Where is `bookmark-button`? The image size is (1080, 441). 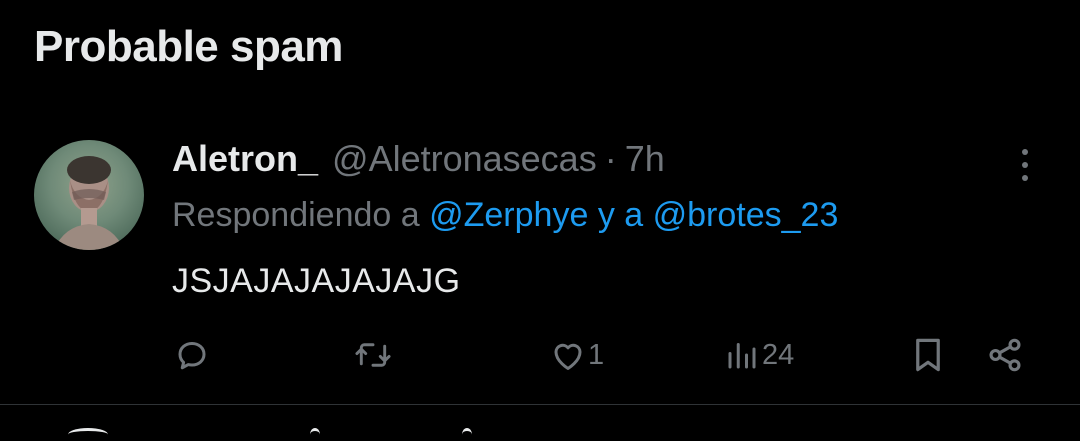 bookmark-button is located at coordinates (928, 355).